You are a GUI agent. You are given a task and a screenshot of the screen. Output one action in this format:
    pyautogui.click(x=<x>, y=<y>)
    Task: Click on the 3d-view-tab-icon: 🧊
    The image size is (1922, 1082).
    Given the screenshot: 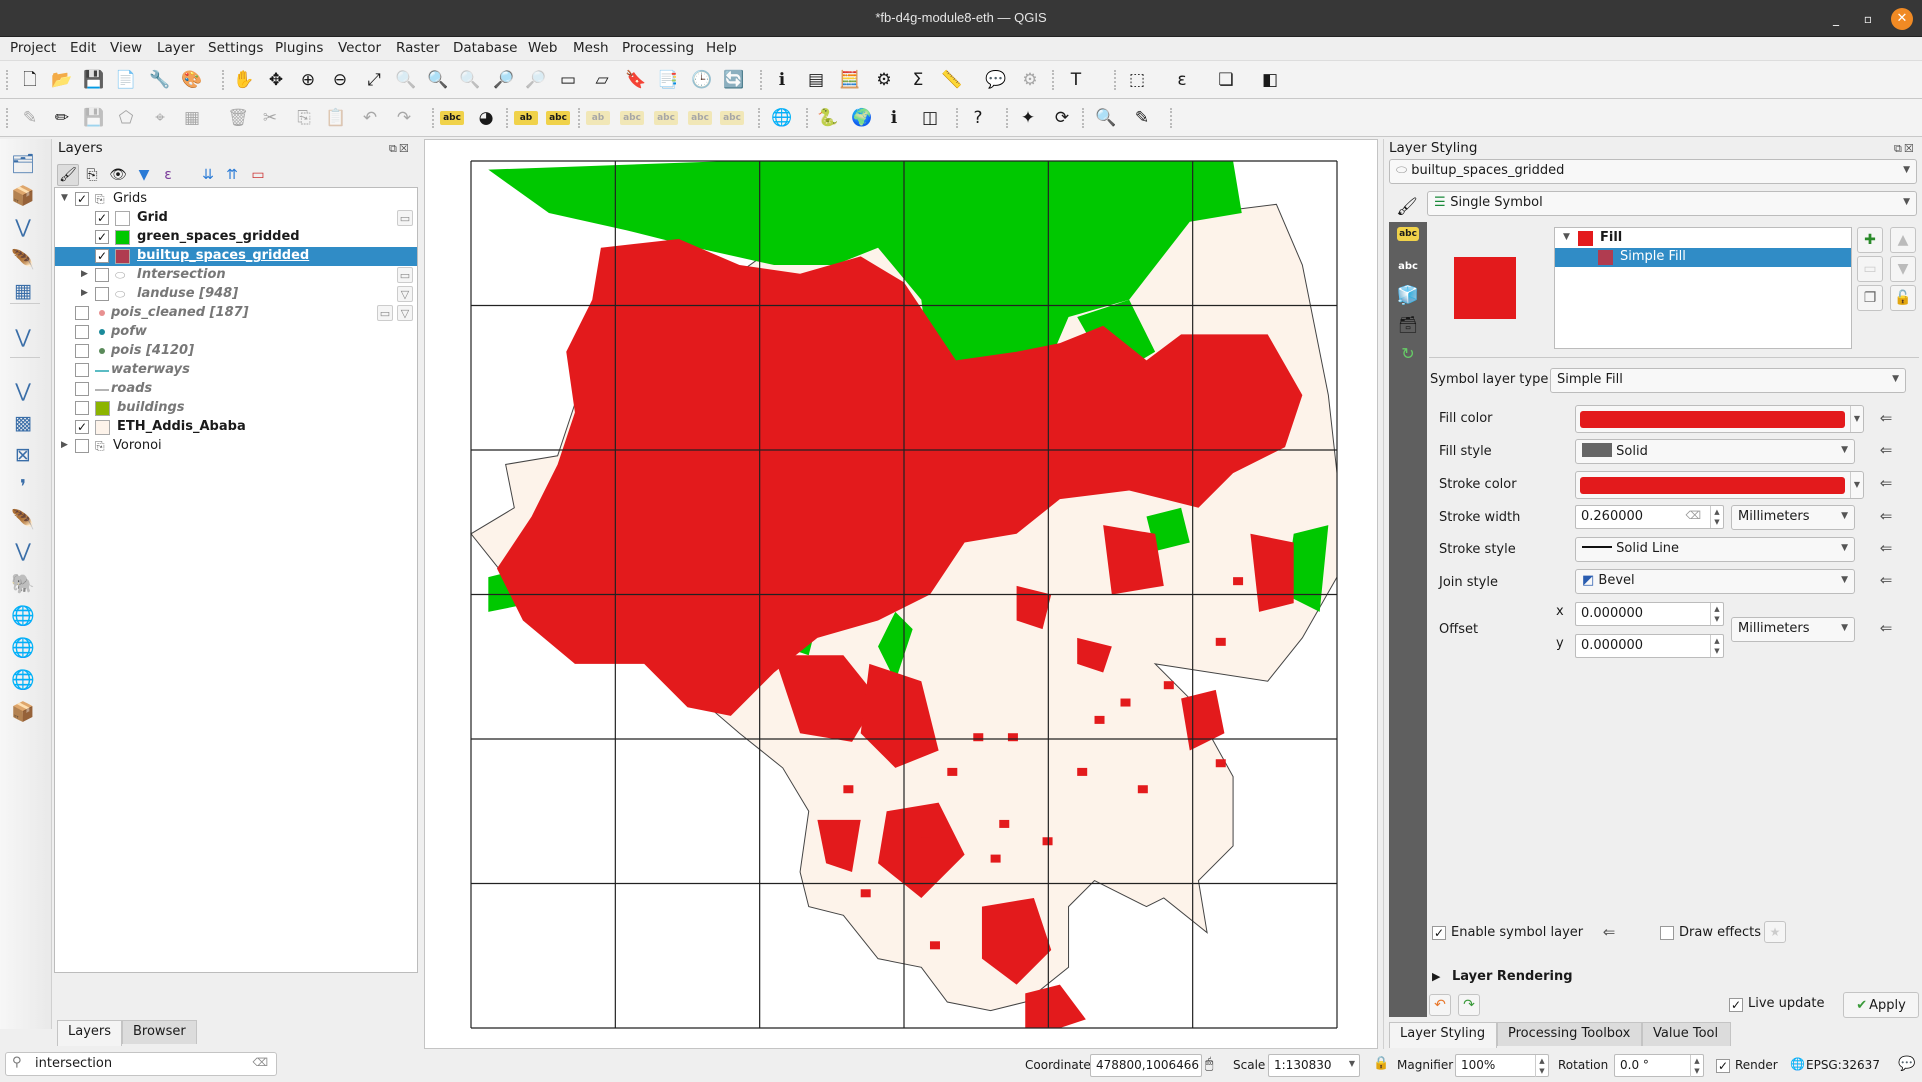 What is the action you would take?
    pyautogui.click(x=1408, y=295)
    